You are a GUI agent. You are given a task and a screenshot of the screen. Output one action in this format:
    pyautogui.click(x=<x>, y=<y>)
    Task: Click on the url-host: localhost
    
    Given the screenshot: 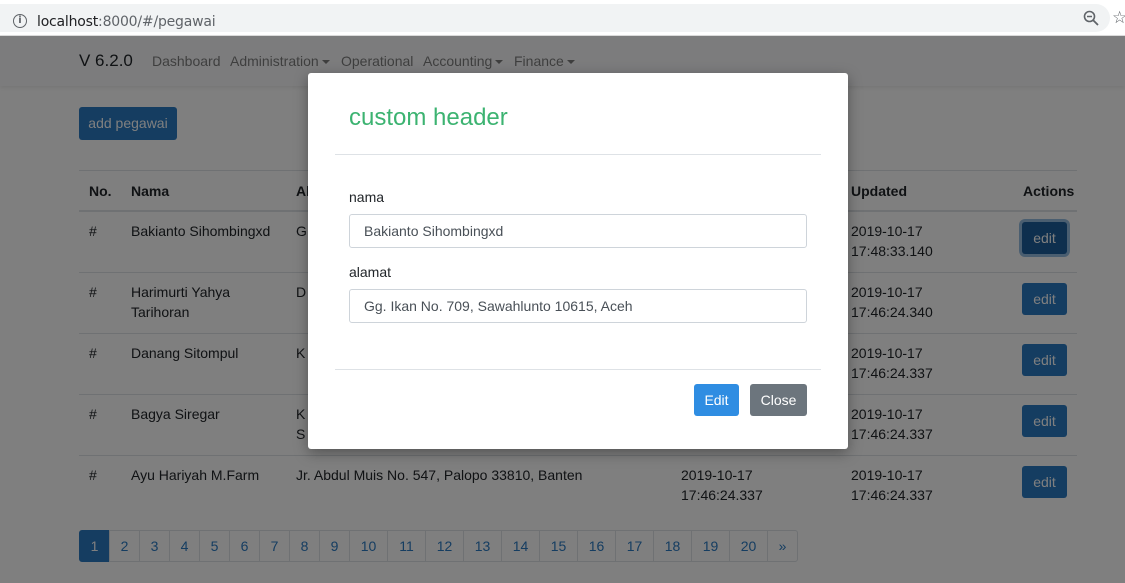 What is the action you would take?
    pyautogui.click(x=68, y=22)
    